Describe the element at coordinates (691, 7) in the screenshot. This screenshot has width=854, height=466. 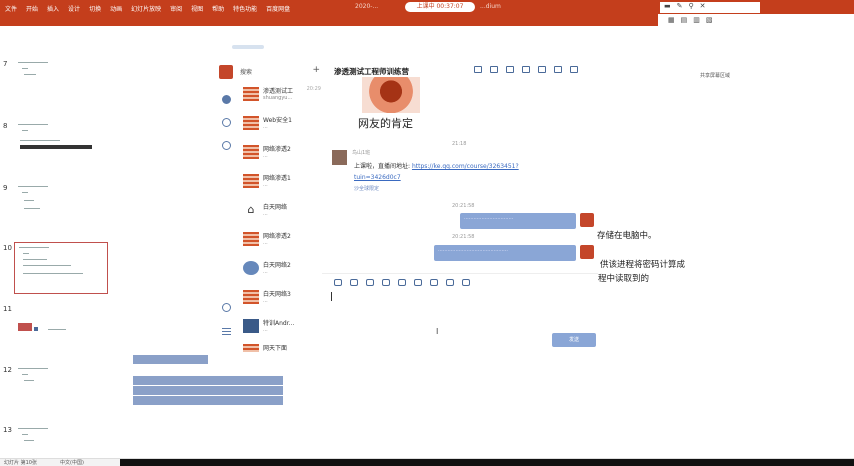
I see `link-icon: ⚲` at that location.